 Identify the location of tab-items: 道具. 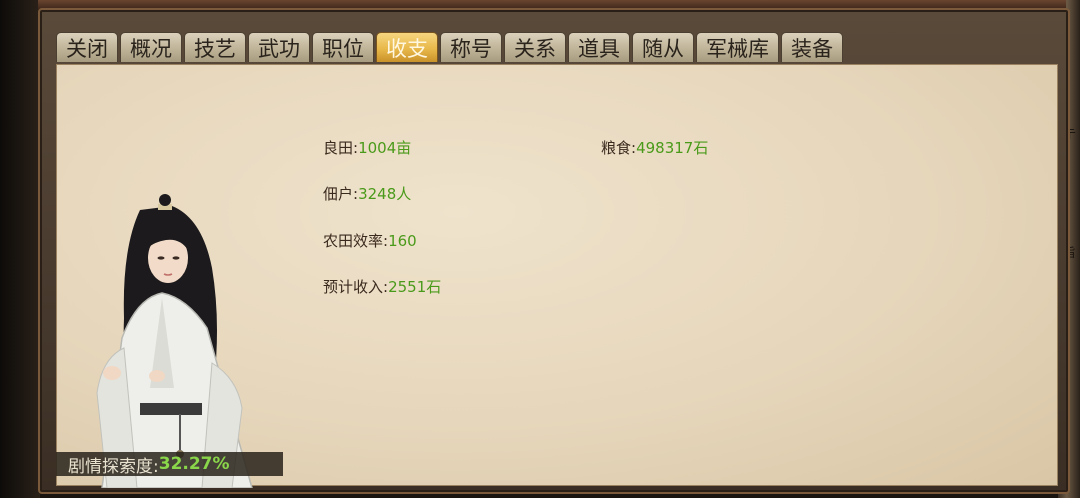
(599, 47).